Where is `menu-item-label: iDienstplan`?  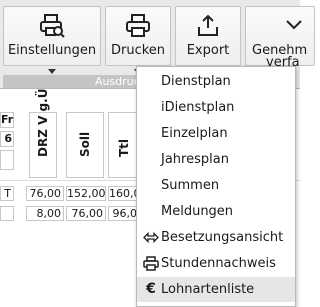
menu-item-label: iDienstplan is located at coordinates (198, 107).